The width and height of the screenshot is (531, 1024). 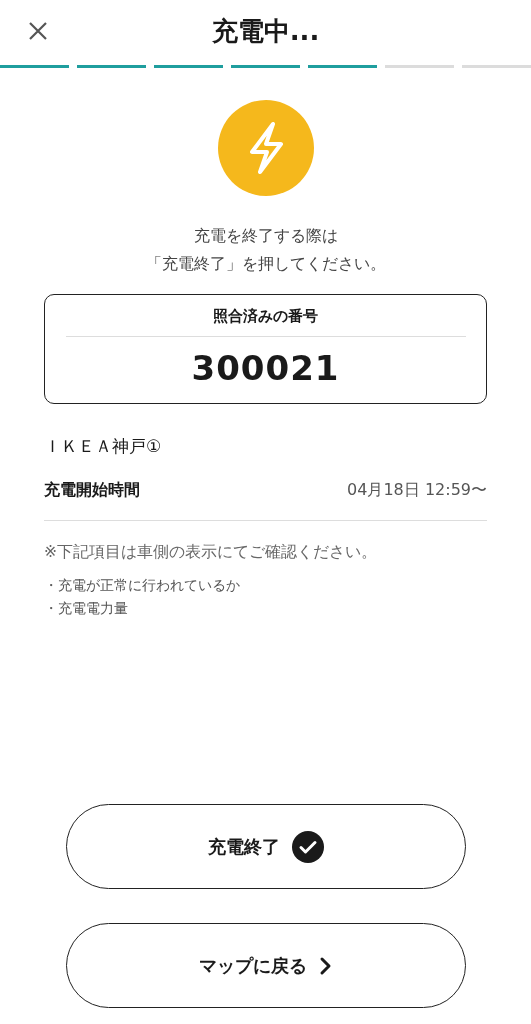 What do you see at coordinates (265, 316) in the screenshot?
I see `card-label: 照合済みの番号` at bounding box center [265, 316].